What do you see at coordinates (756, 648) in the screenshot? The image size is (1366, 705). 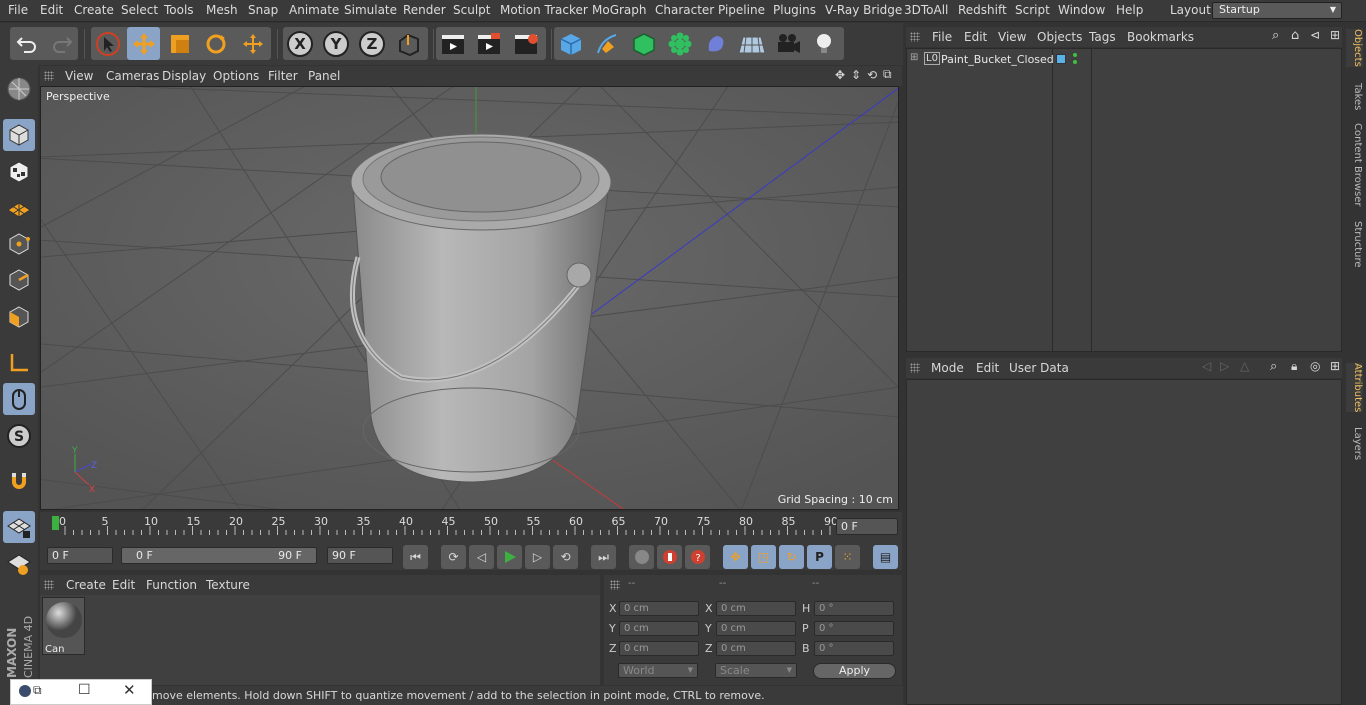 I see `size-z-field: 0 cm` at bounding box center [756, 648].